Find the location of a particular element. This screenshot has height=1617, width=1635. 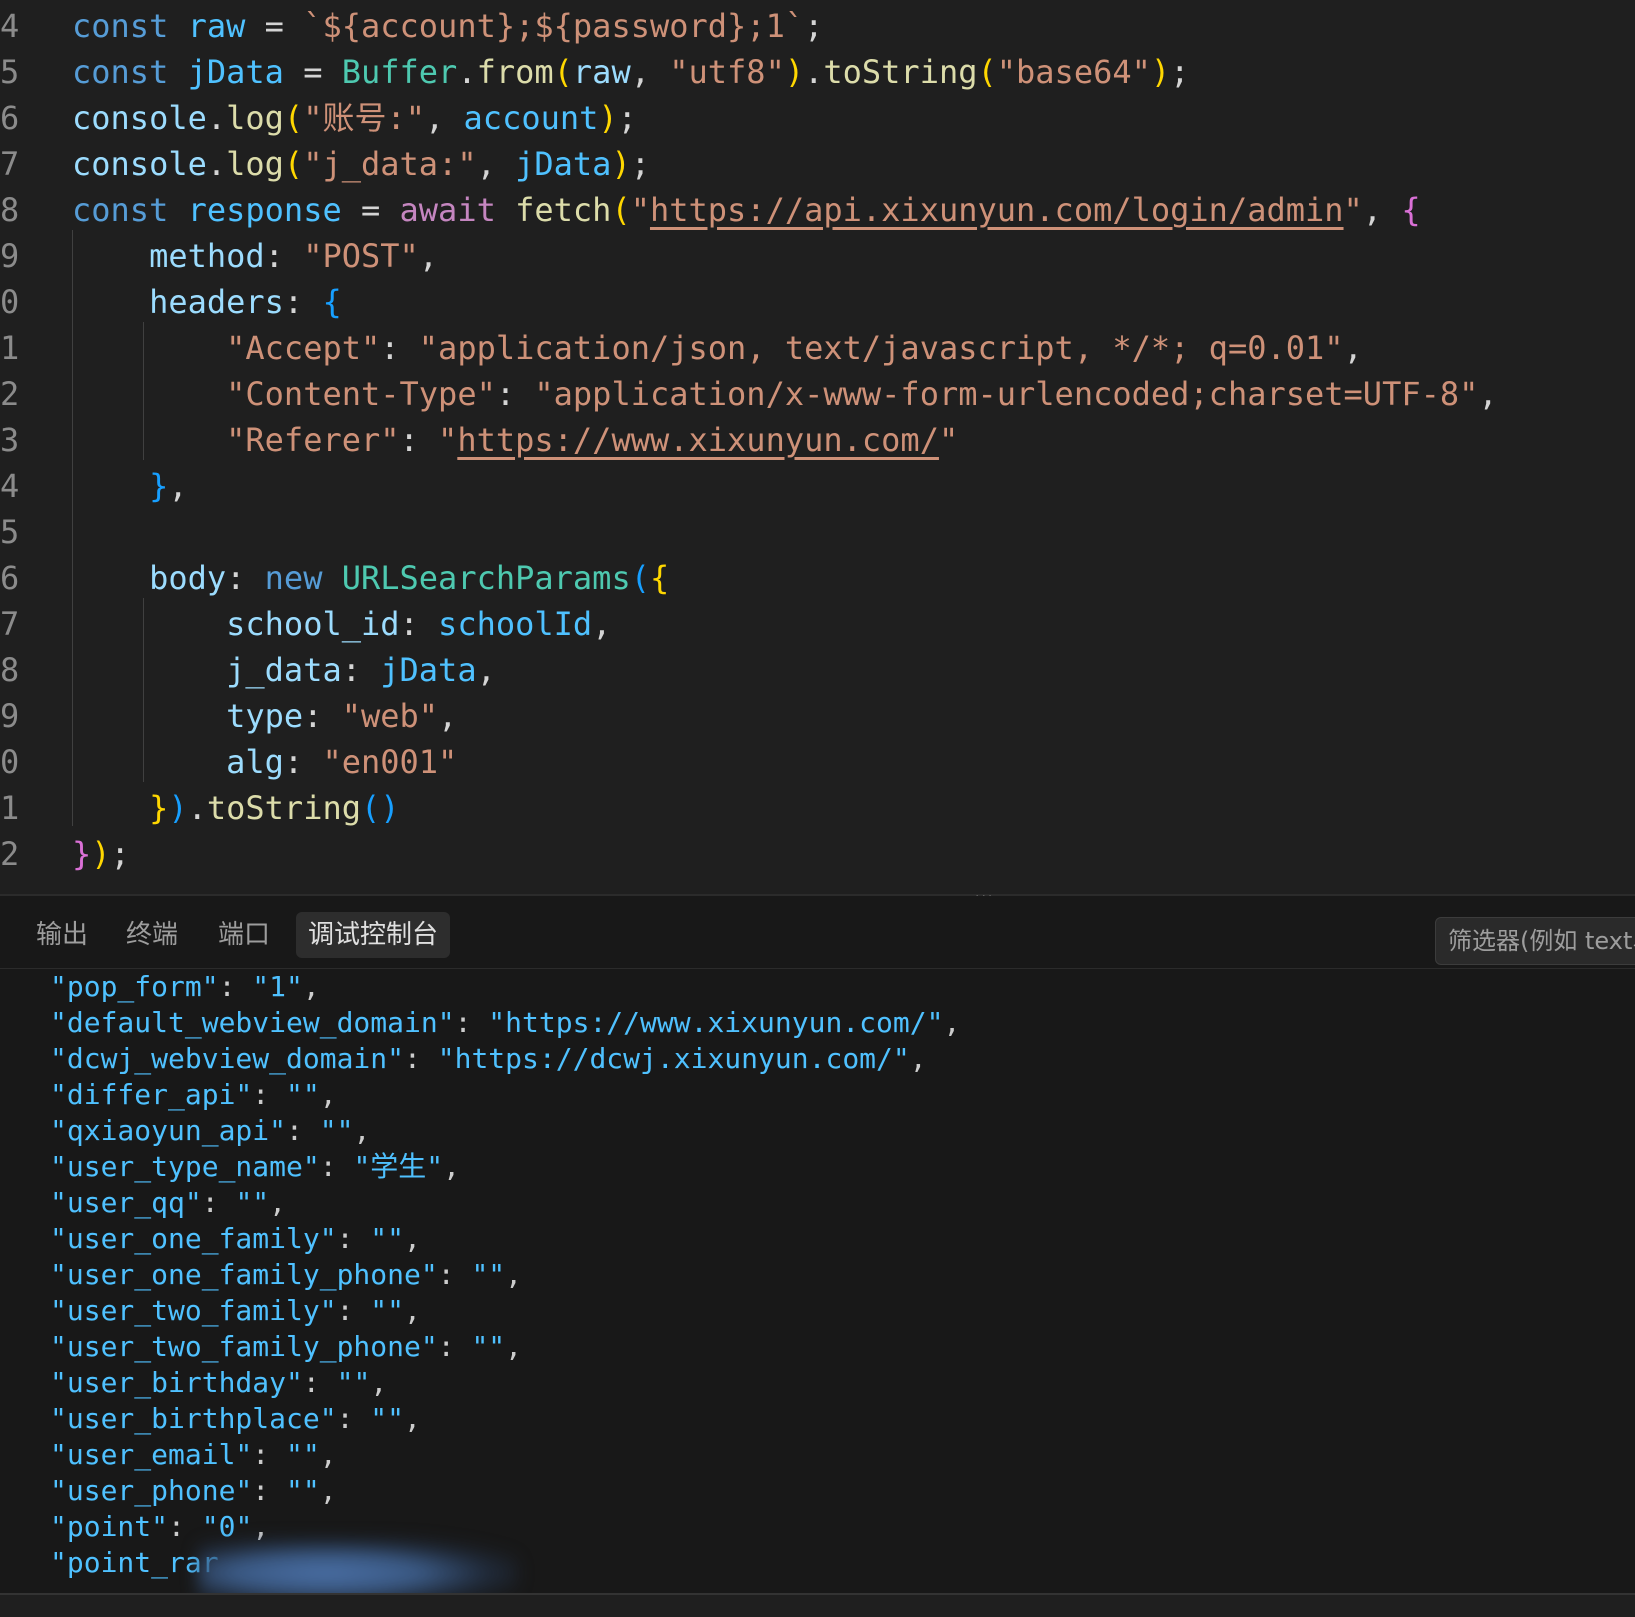

tab-debug-console: 调试控制台 is located at coordinates (373, 935).